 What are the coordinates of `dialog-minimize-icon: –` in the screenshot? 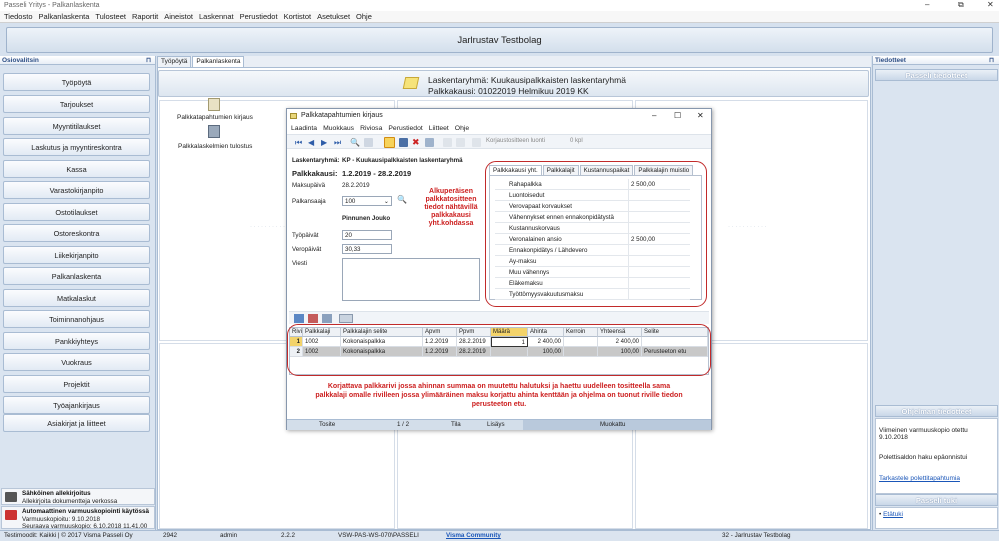 It's located at (654, 116).